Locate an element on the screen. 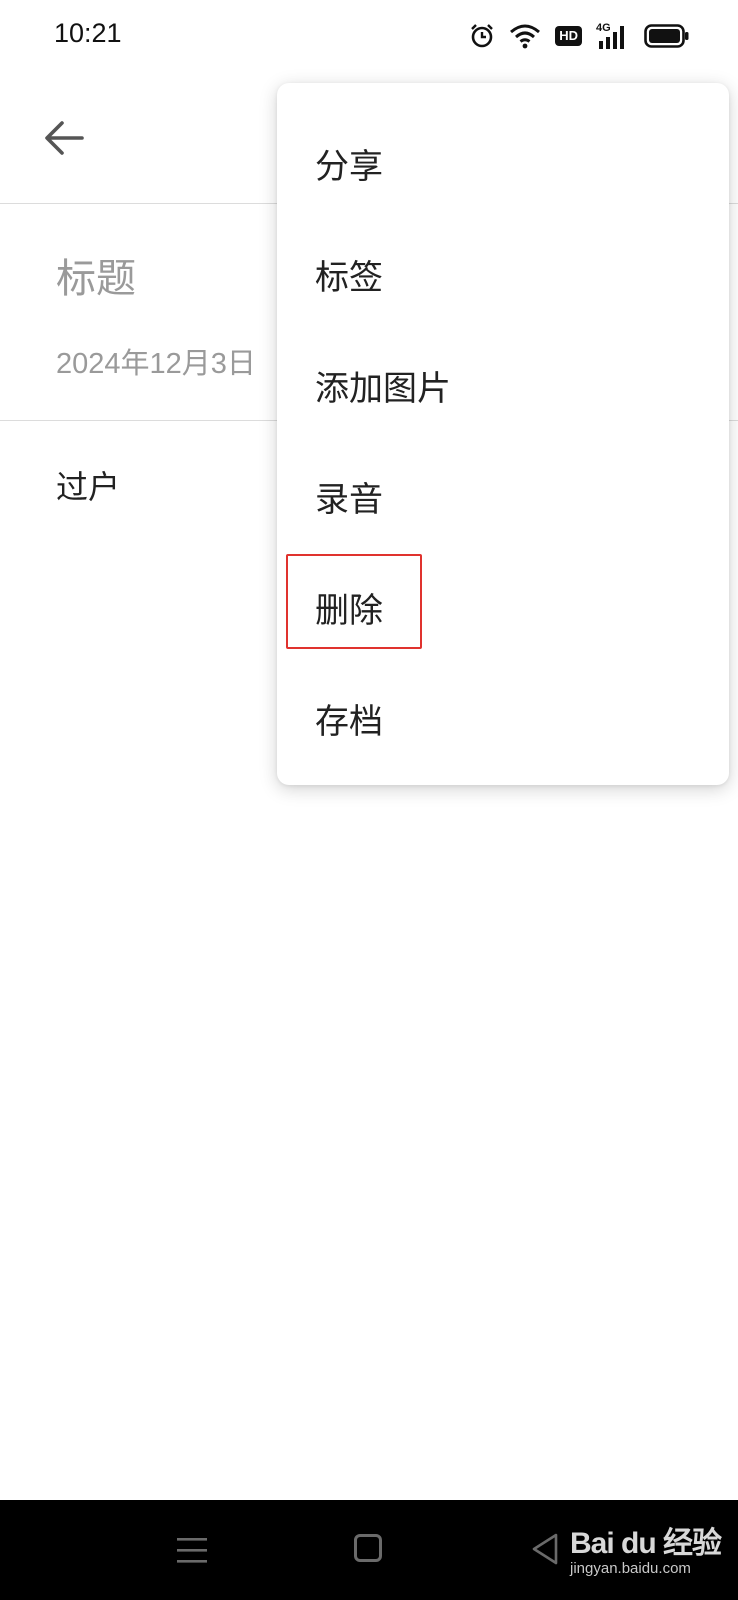  watermark-logo: Bai du 经验 is located at coordinates (646, 1543).